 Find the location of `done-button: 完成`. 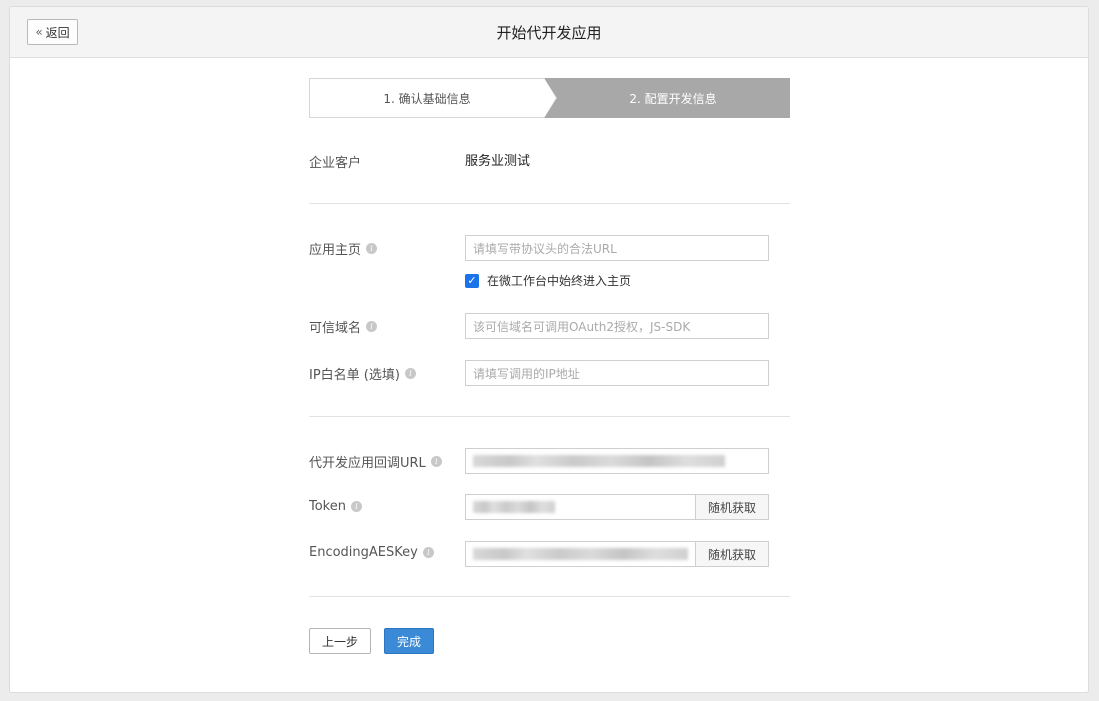

done-button: 完成 is located at coordinates (409, 641).